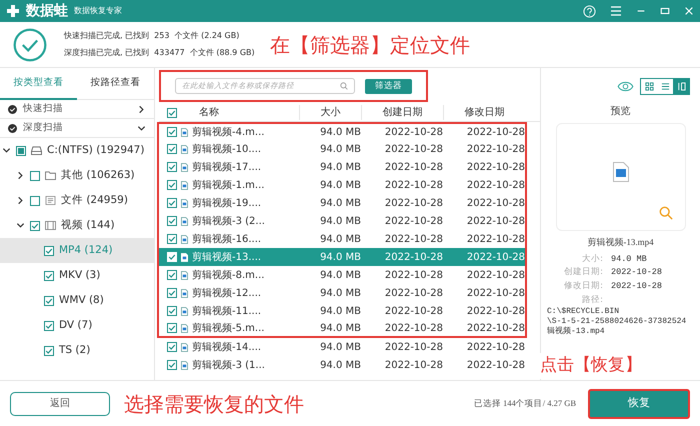 Image resolution: width=700 pixels, height=426 pixels. What do you see at coordinates (342, 275) in the screenshot?
I see `file-row: 剪辑视频-8.m... 94.0 MB 2022-10-28 2022-10-28` at bounding box center [342, 275].